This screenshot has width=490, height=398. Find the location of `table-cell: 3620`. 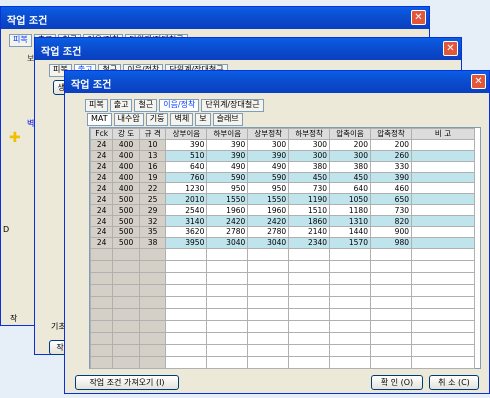

table-cell: 3620 is located at coordinates (186, 232).